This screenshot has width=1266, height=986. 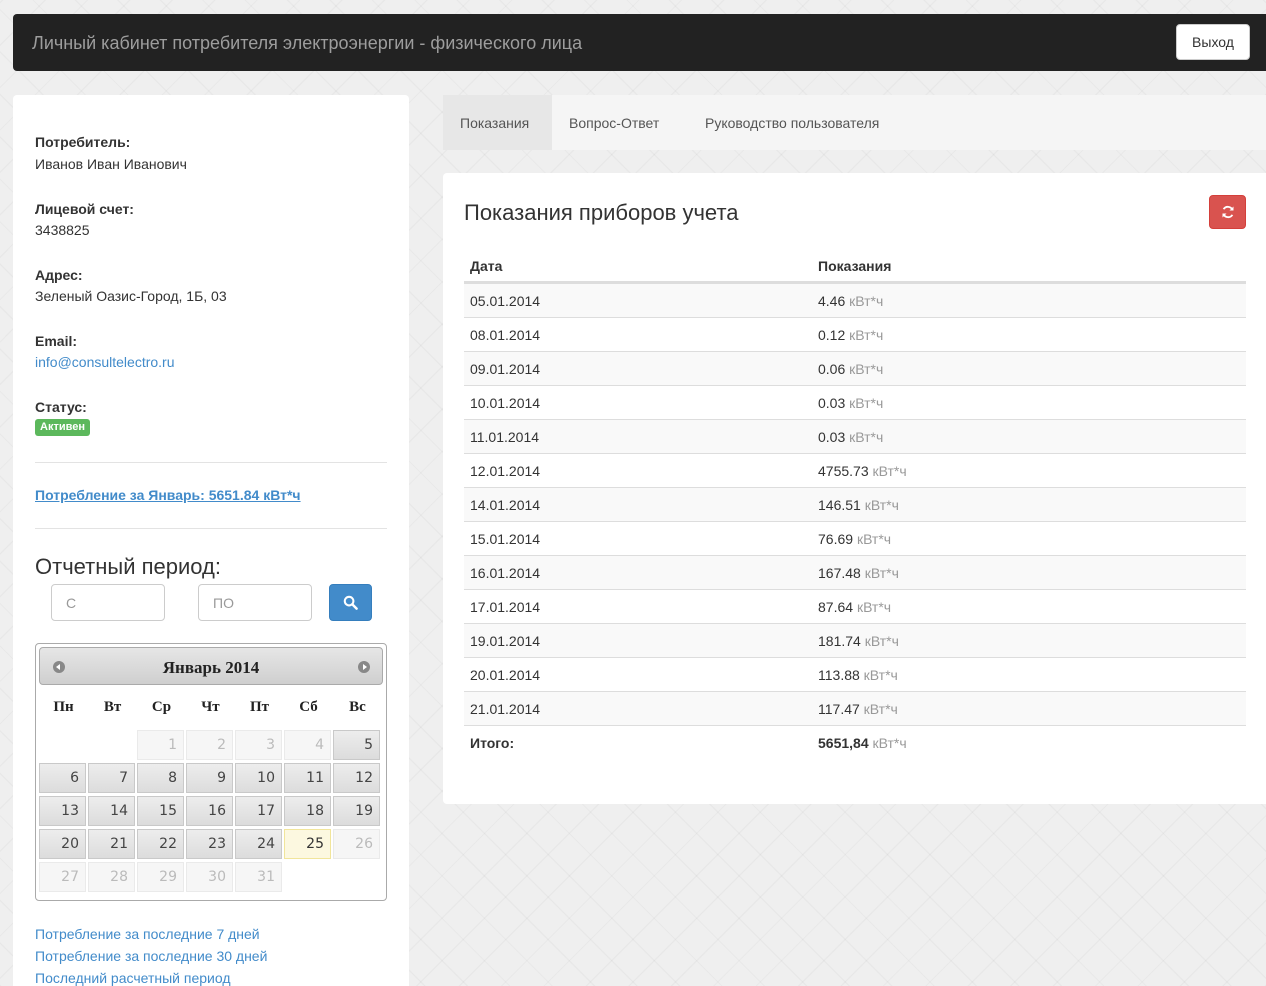 What do you see at coordinates (855, 538) in the screenshot?
I see `table-row: 15.01.2014 76.69 кВт*ч` at bounding box center [855, 538].